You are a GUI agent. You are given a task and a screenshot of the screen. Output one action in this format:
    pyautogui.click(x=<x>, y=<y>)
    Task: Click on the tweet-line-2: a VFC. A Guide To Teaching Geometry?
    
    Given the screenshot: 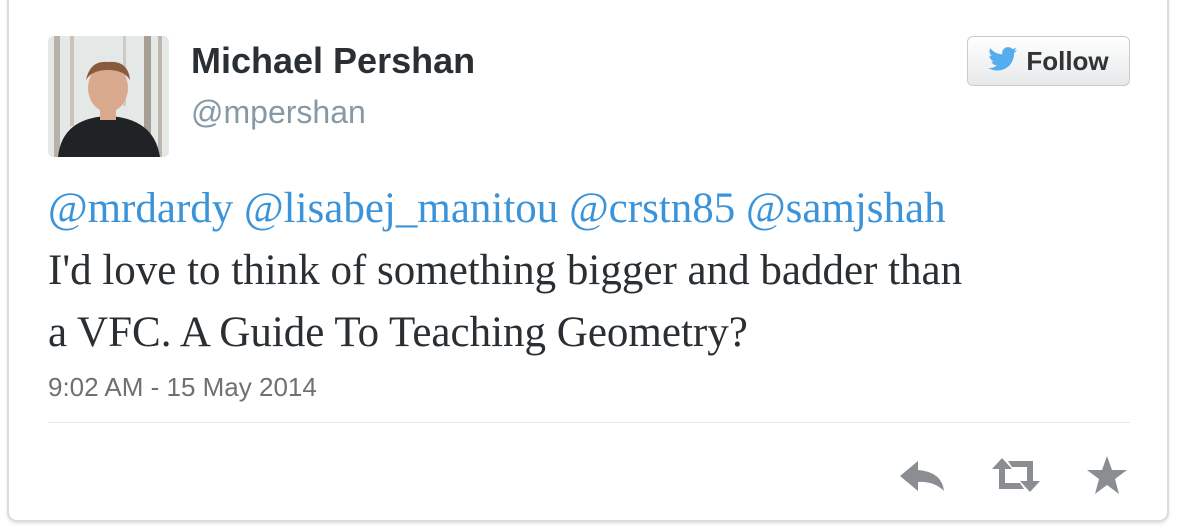 What is the action you would take?
    pyautogui.click(x=398, y=332)
    